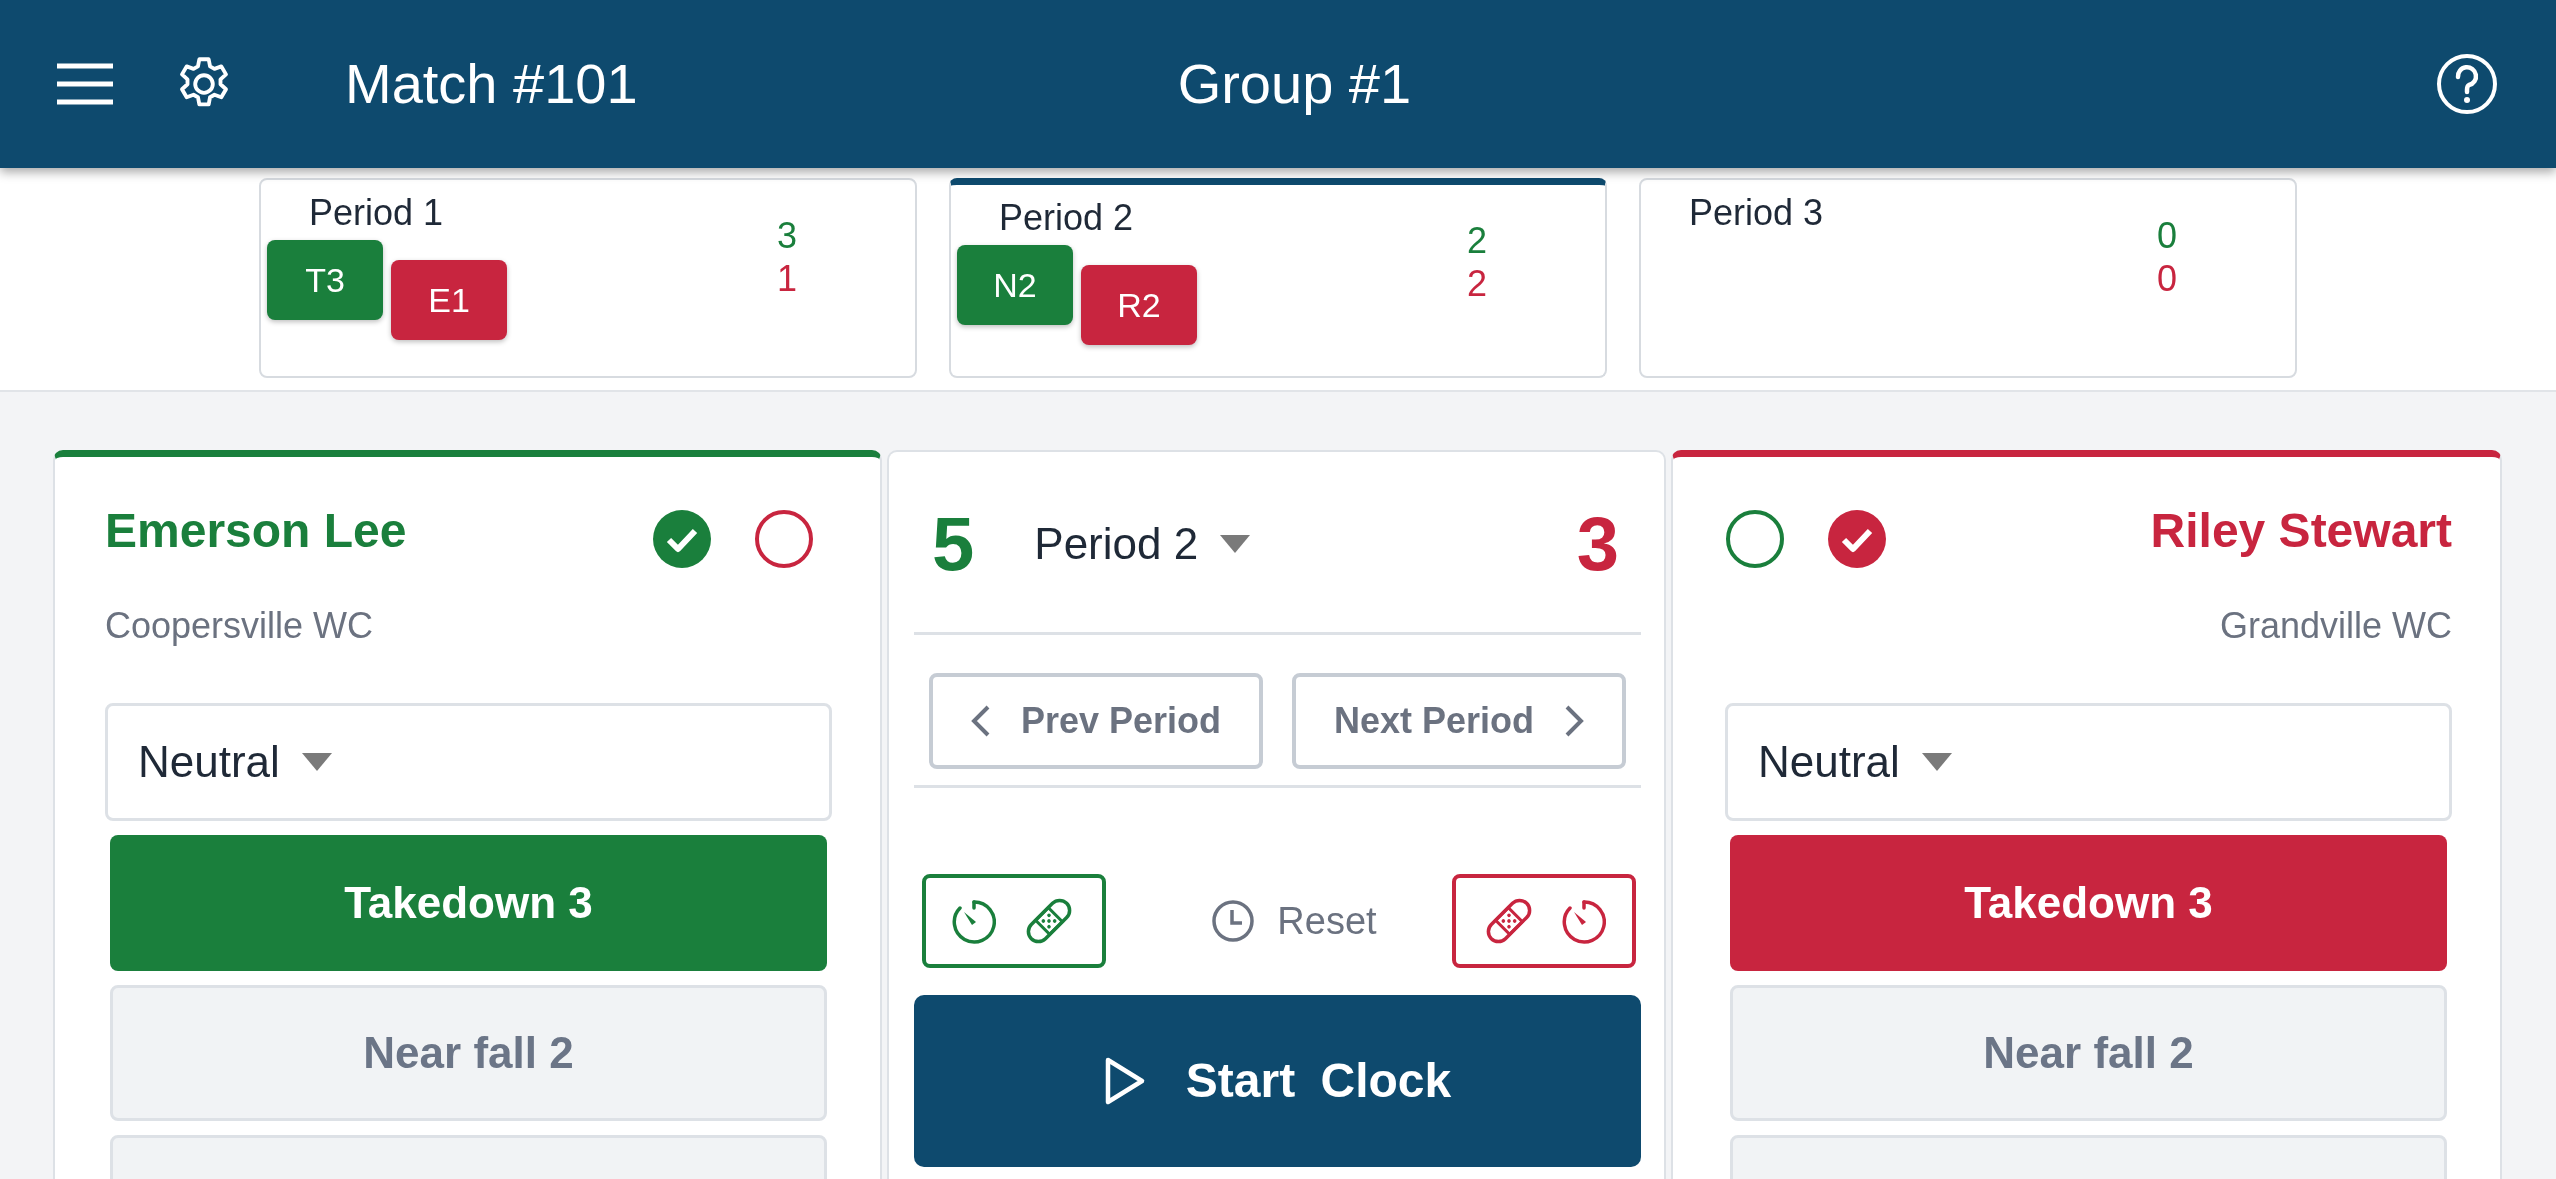 The height and width of the screenshot is (1179, 2556). What do you see at coordinates (1294, 921) in the screenshot?
I see `reset-button: Reset` at bounding box center [1294, 921].